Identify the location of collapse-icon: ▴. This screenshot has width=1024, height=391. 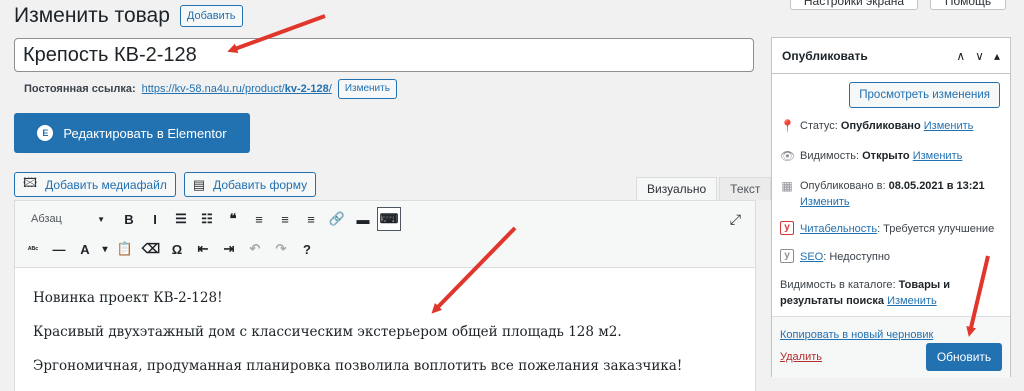
(997, 56).